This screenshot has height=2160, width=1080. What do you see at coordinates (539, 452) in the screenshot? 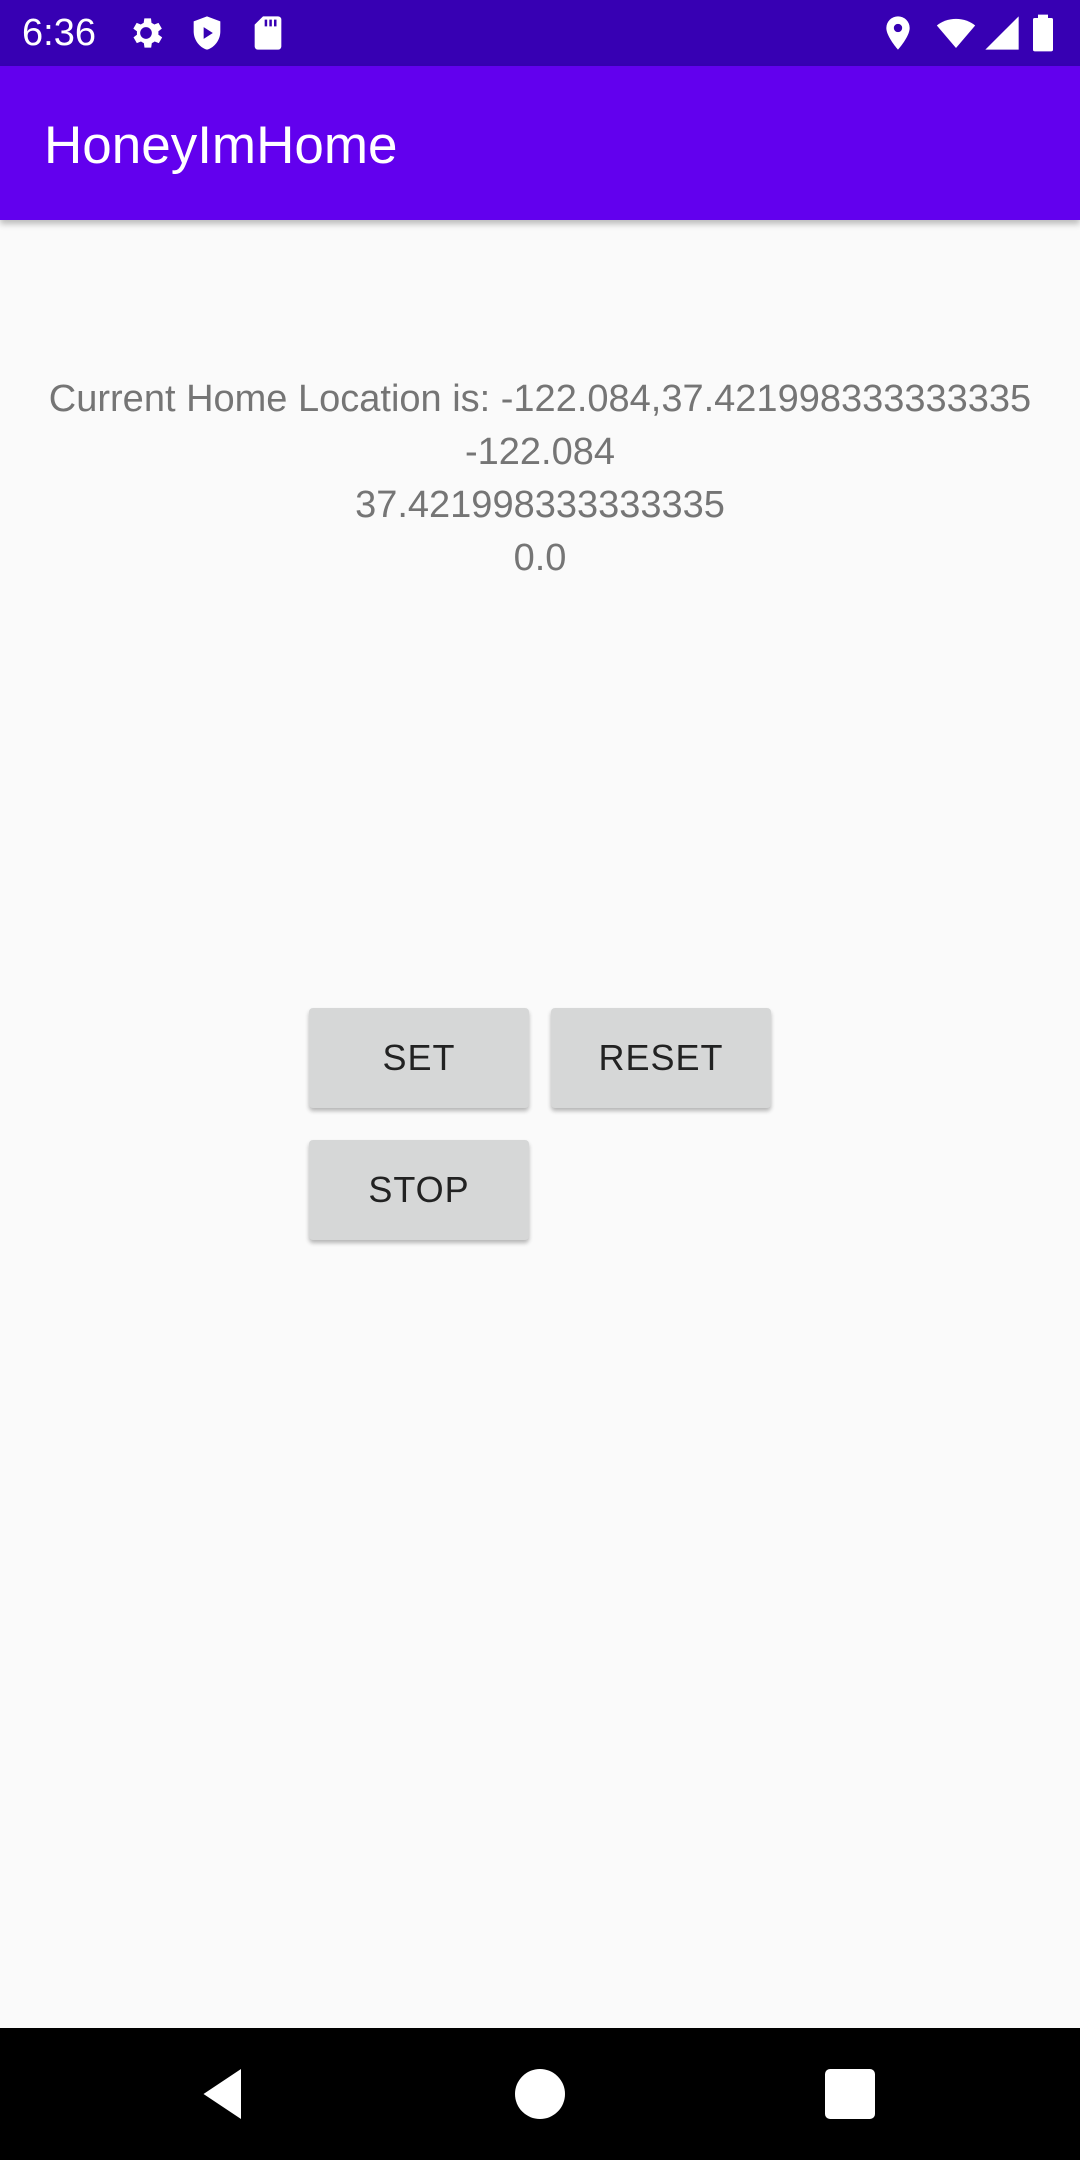
I see `longitude-text: -122.084` at bounding box center [539, 452].